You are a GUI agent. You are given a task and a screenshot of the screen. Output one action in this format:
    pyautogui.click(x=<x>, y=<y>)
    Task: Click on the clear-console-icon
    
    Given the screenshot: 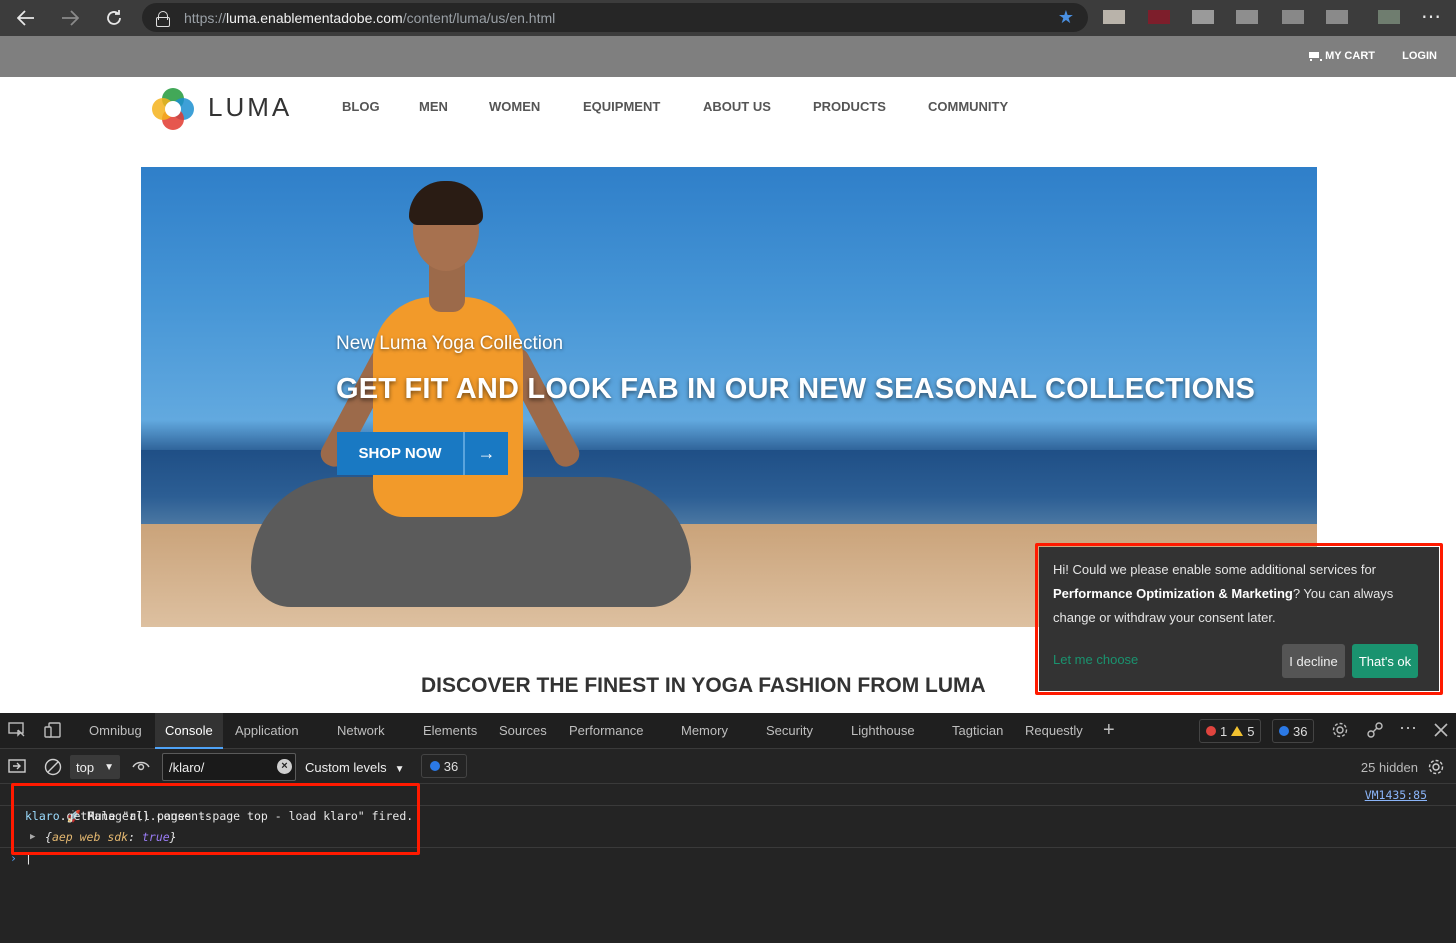 What is the action you would take?
    pyautogui.click(x=53, y=769)
    